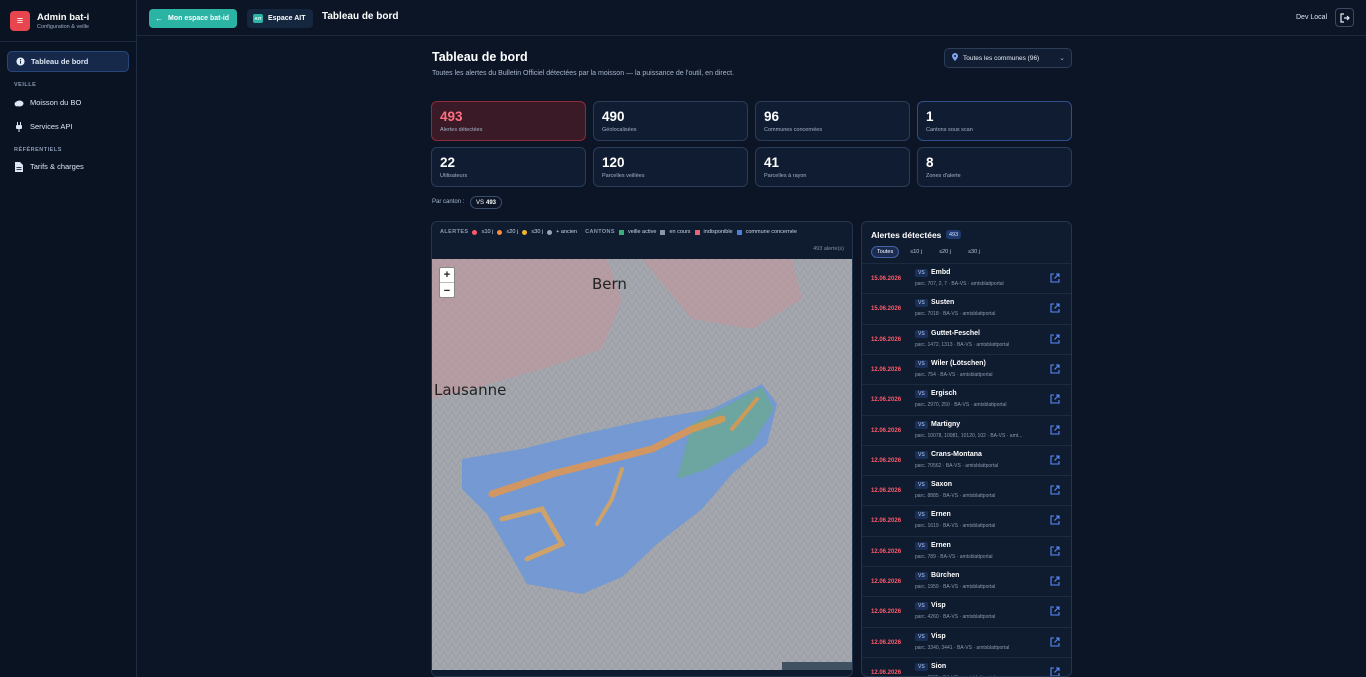 This screenshot has height=677, width=1366. Describe the element at coordinates (19, 103) in the screenshot. I see `cloud-icon` at that location.